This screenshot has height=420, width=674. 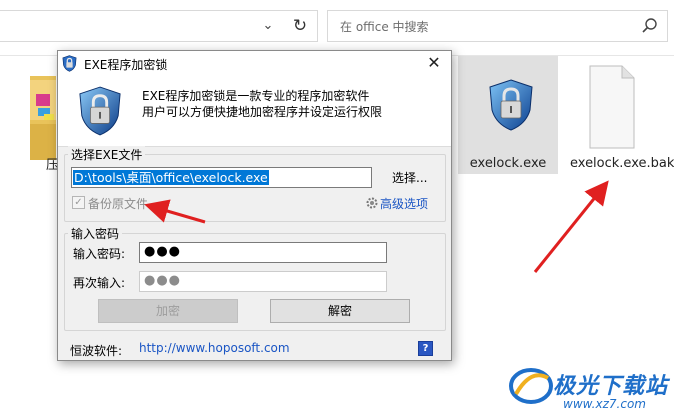 I want to click on close-icon: ✕, so click(x=434, y=62).